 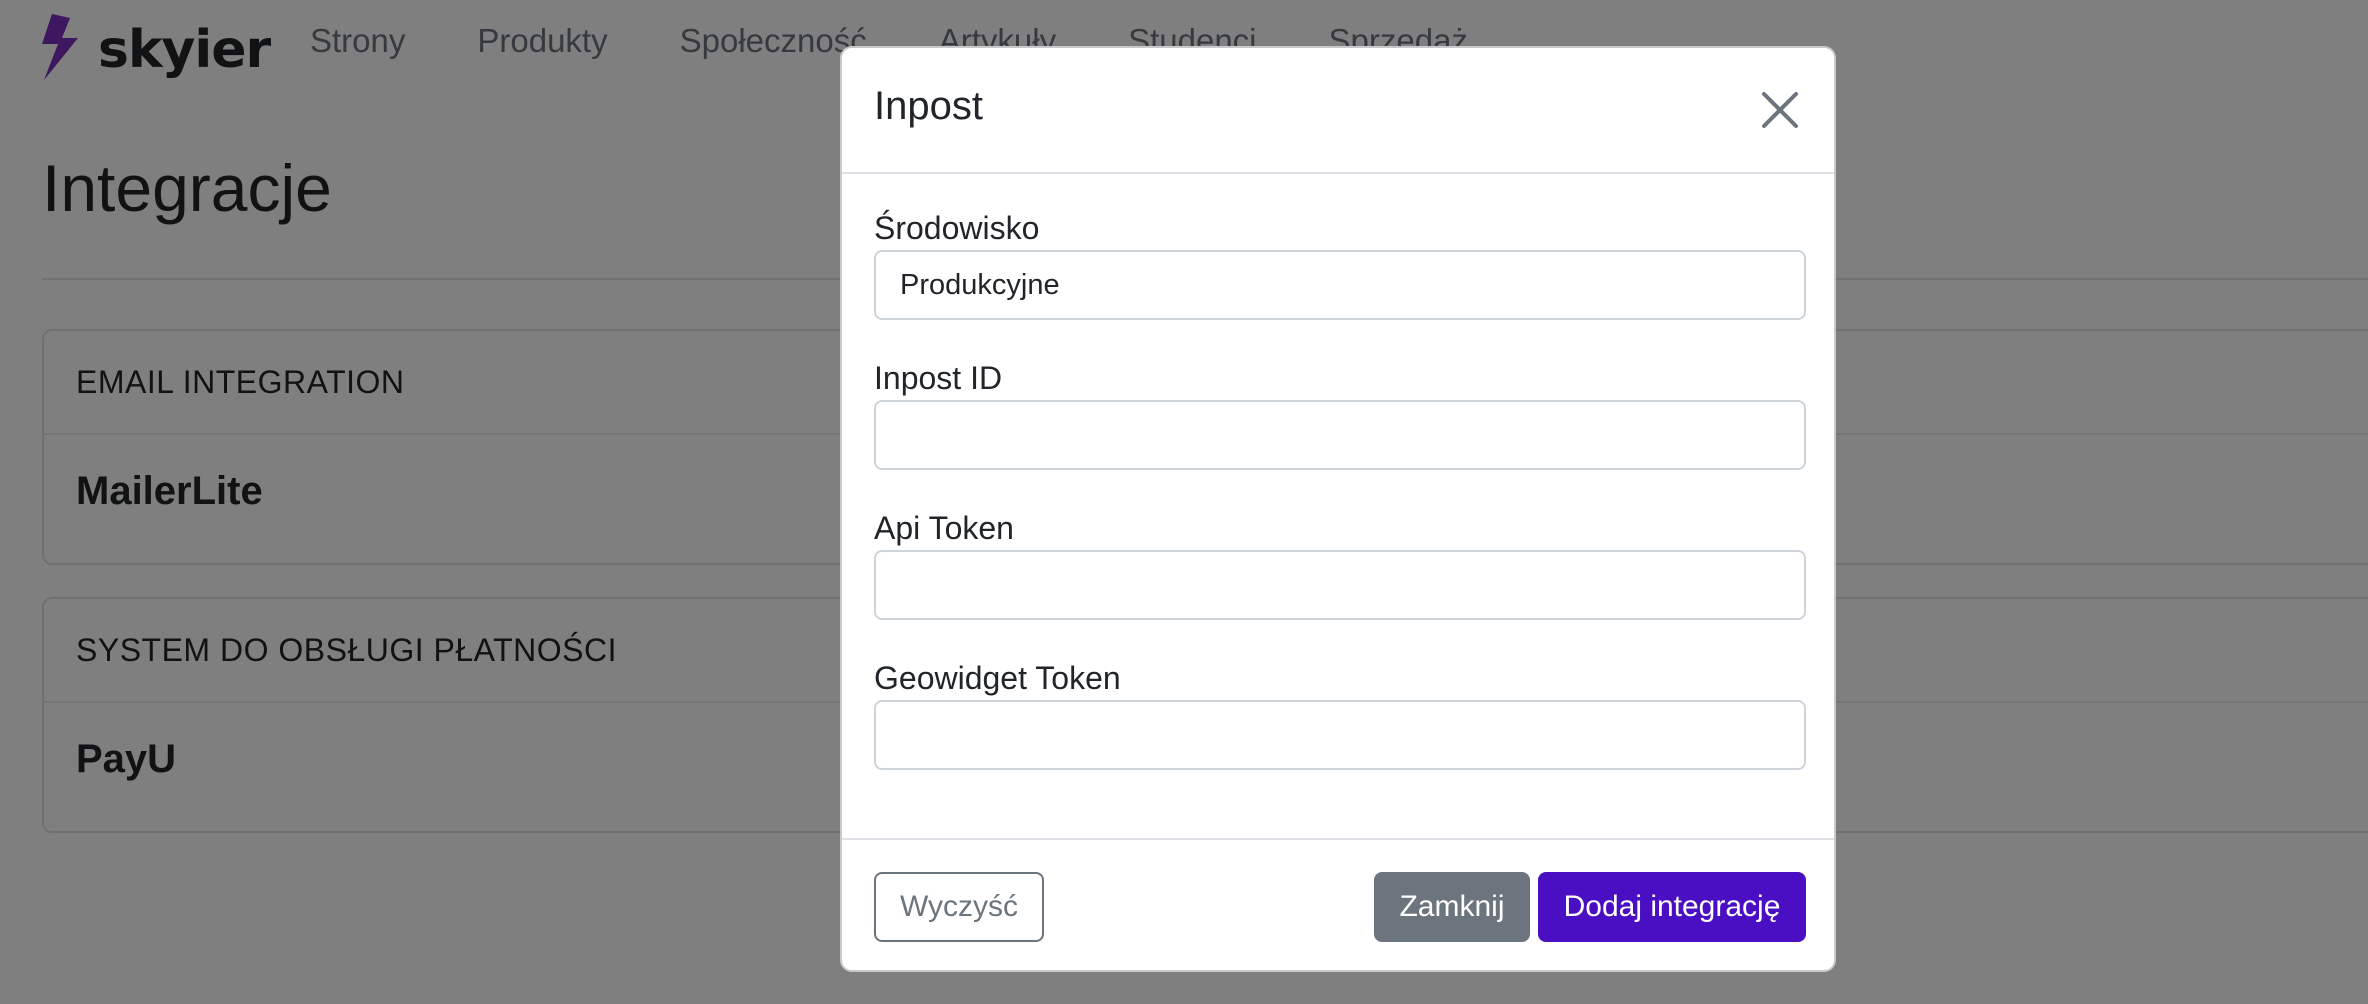 I want to click on modal-title: Inpost, so click(x=928, y=106).